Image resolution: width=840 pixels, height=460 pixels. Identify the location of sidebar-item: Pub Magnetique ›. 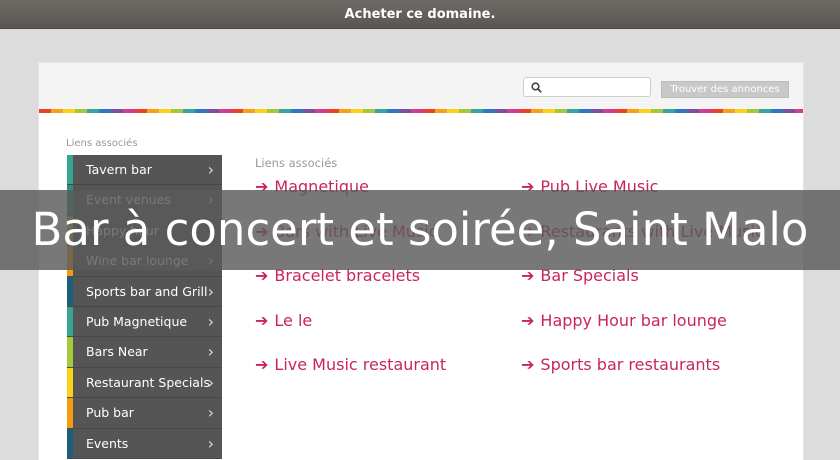
(144, 322).